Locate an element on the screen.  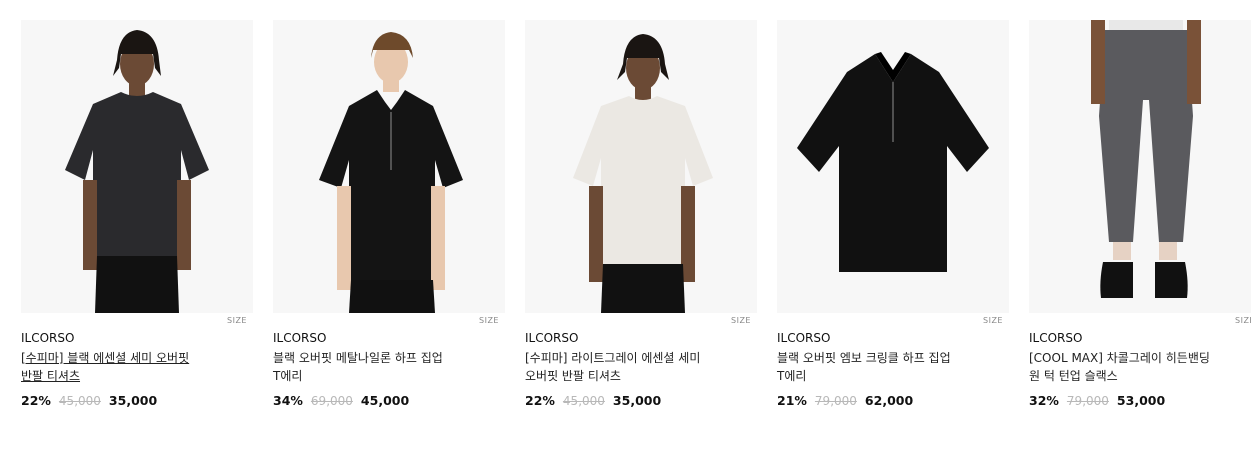
product-name-line: 오버핏 반팔 티셔츠 is located at coordinates (573, 376).